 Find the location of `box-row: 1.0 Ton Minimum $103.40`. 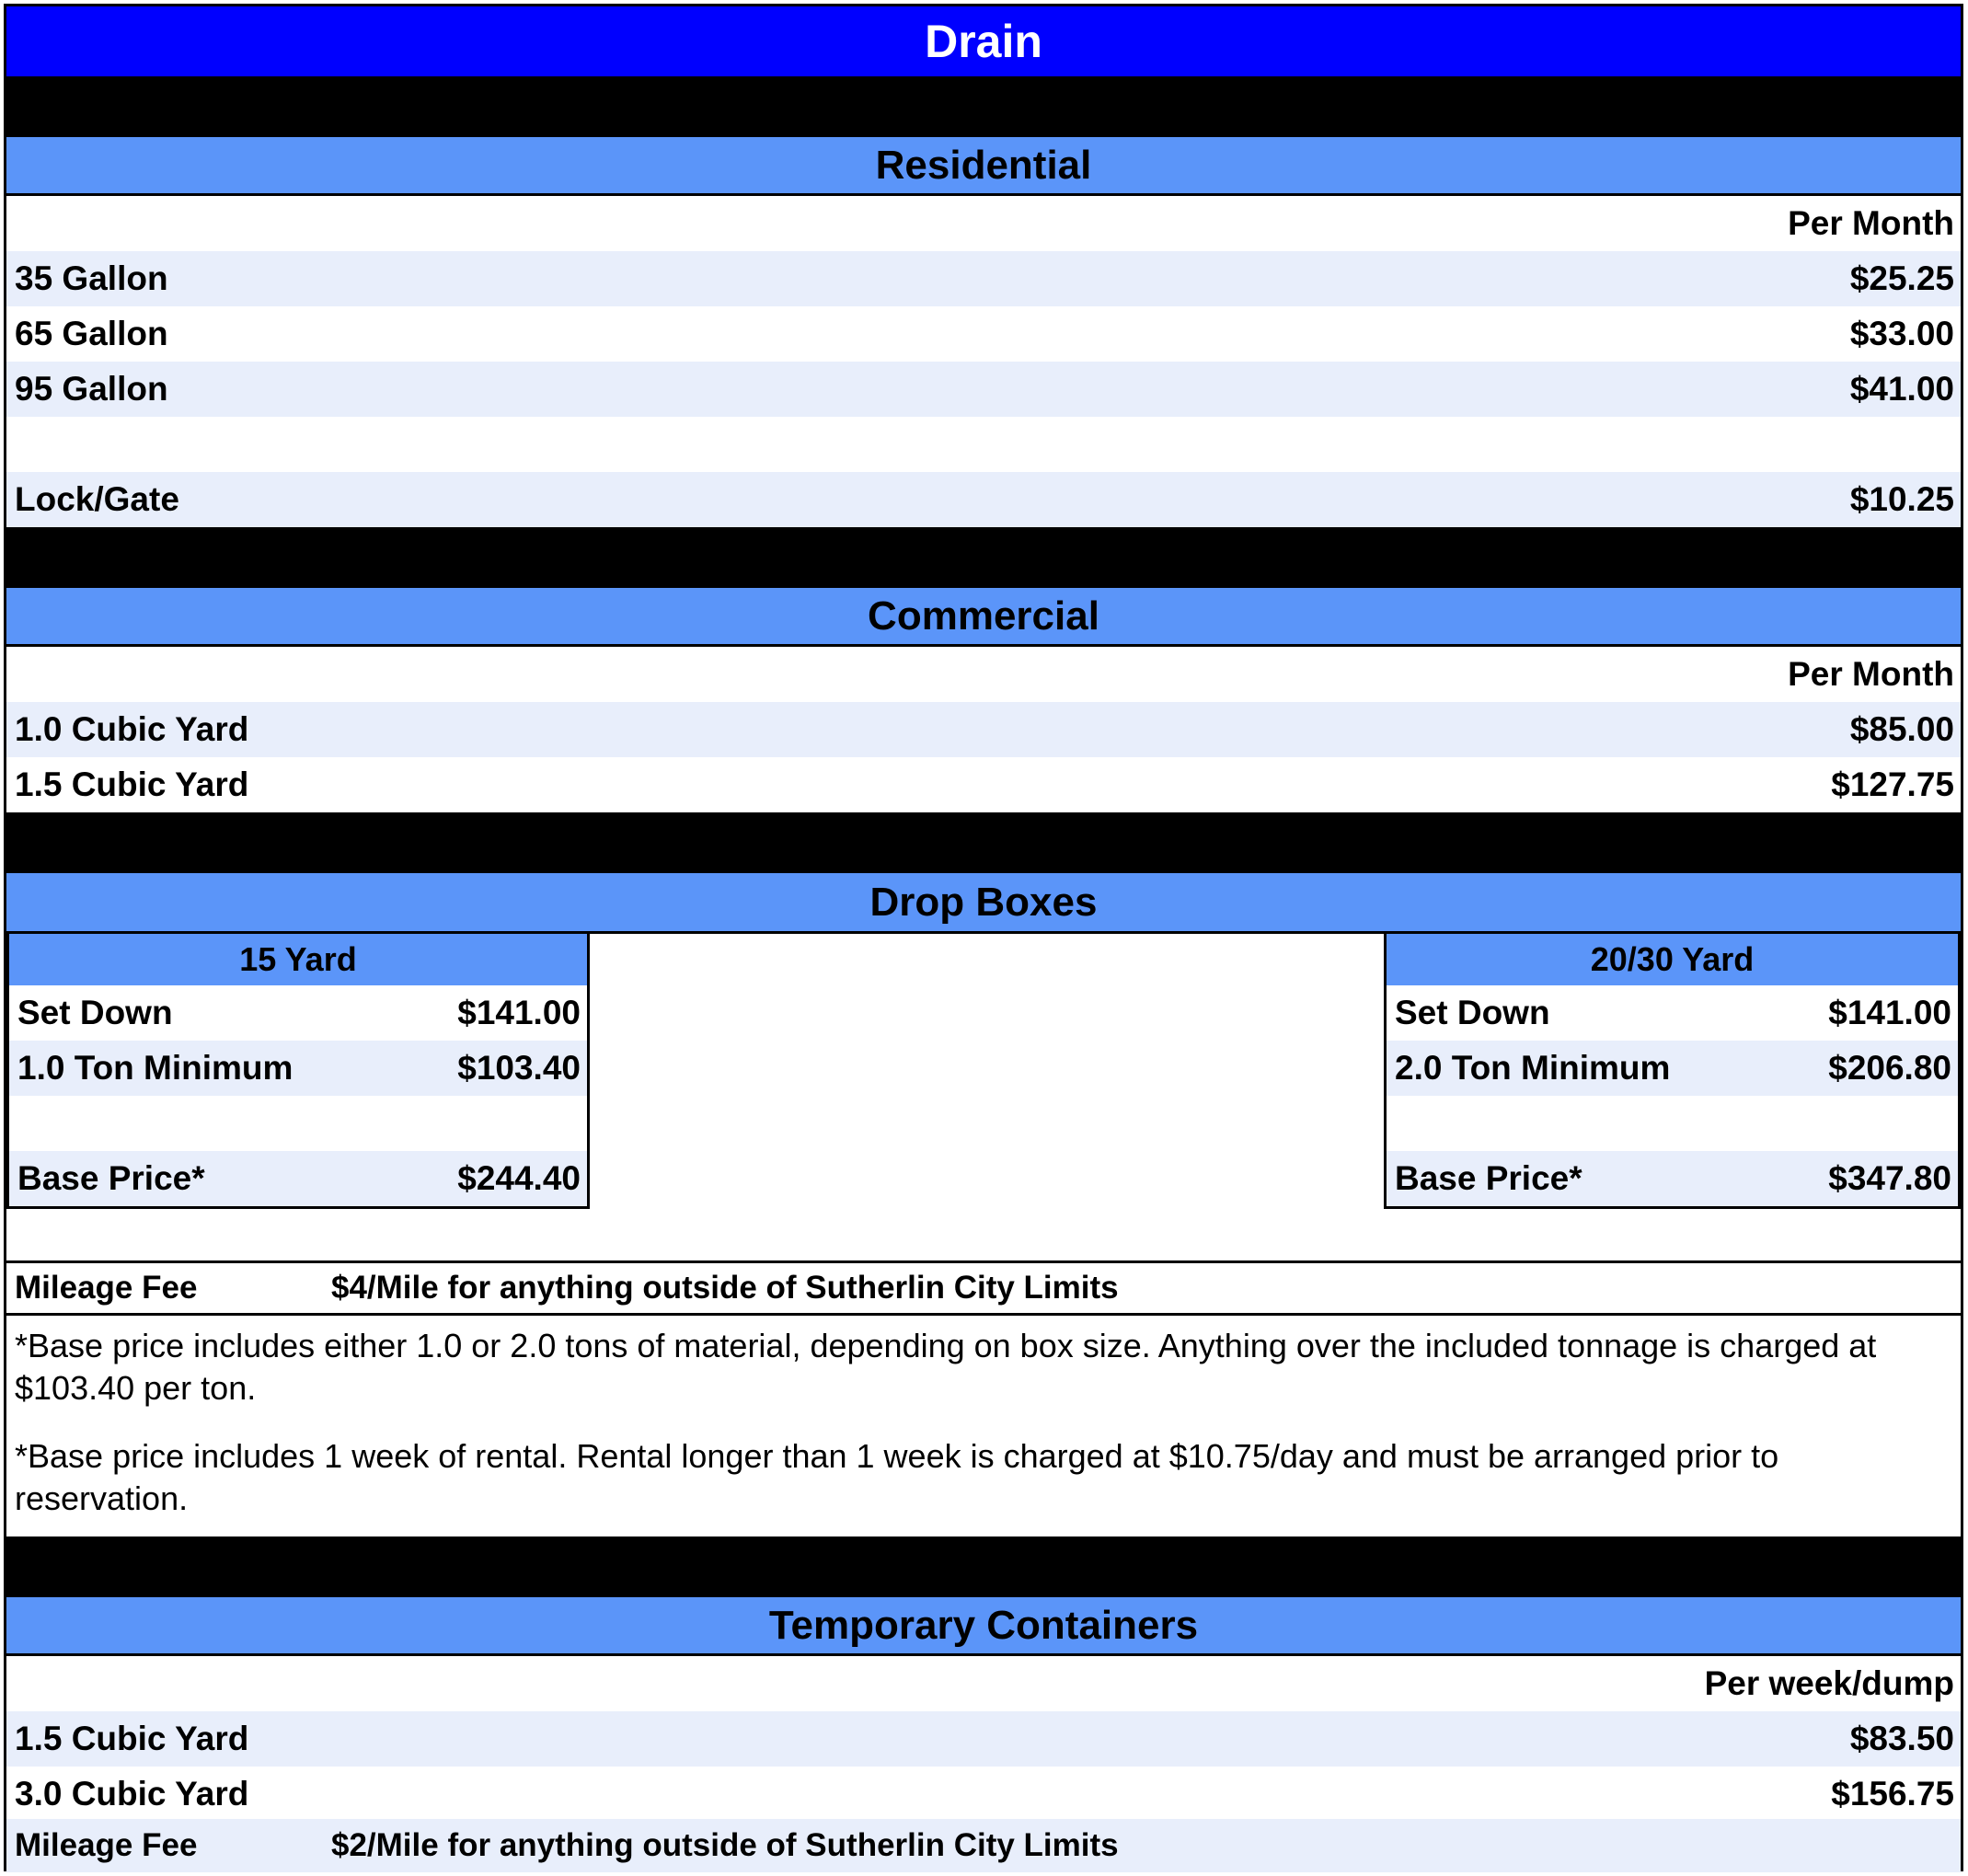

box-row: 1.0 Ton Minimum $103.40 is located at coordinates (298, 1068).